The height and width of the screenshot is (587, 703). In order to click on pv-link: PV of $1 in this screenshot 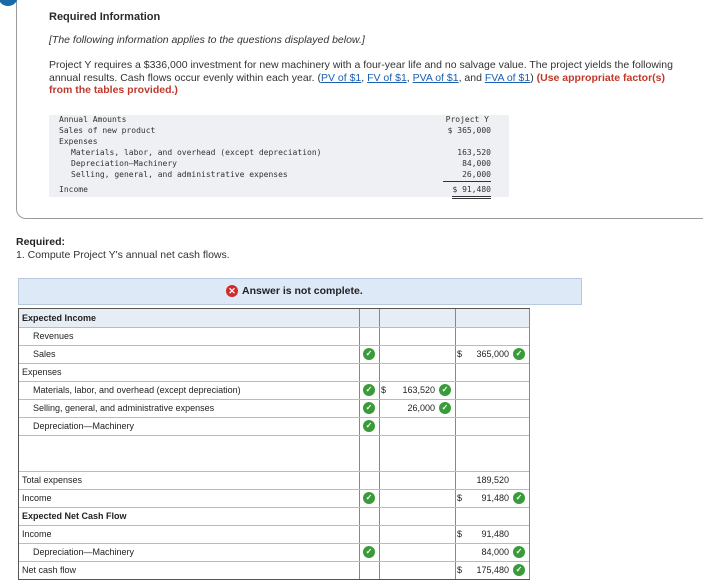, I will do `click(341, 78)`.